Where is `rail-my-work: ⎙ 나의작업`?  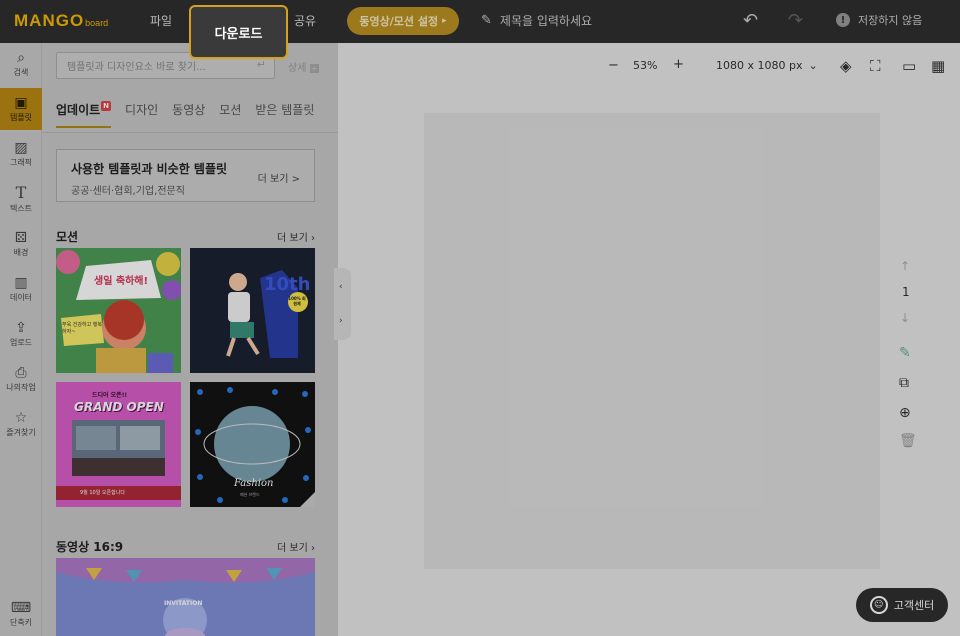 rail-my-work: ⎙ 나의작업 is located at coordinates (21, 379).